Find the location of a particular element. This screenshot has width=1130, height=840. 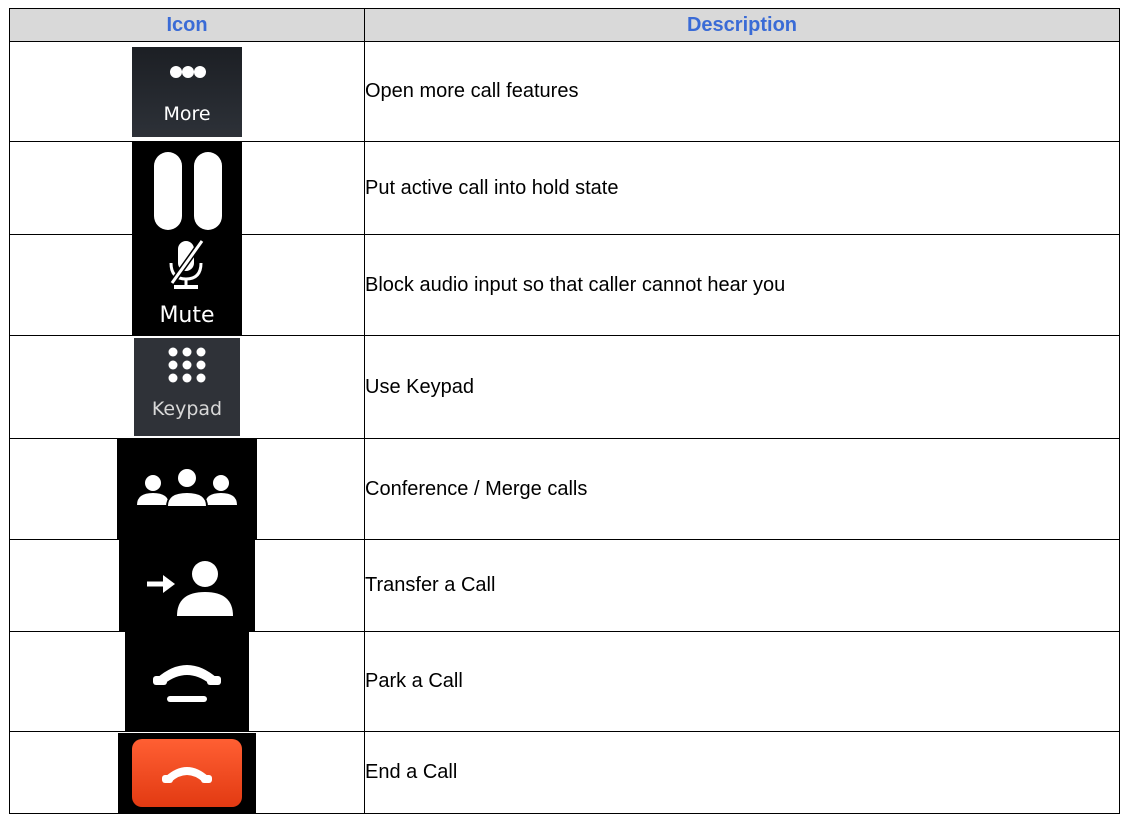

keypad-icon: Keypad is located at coordinates (187, 387).